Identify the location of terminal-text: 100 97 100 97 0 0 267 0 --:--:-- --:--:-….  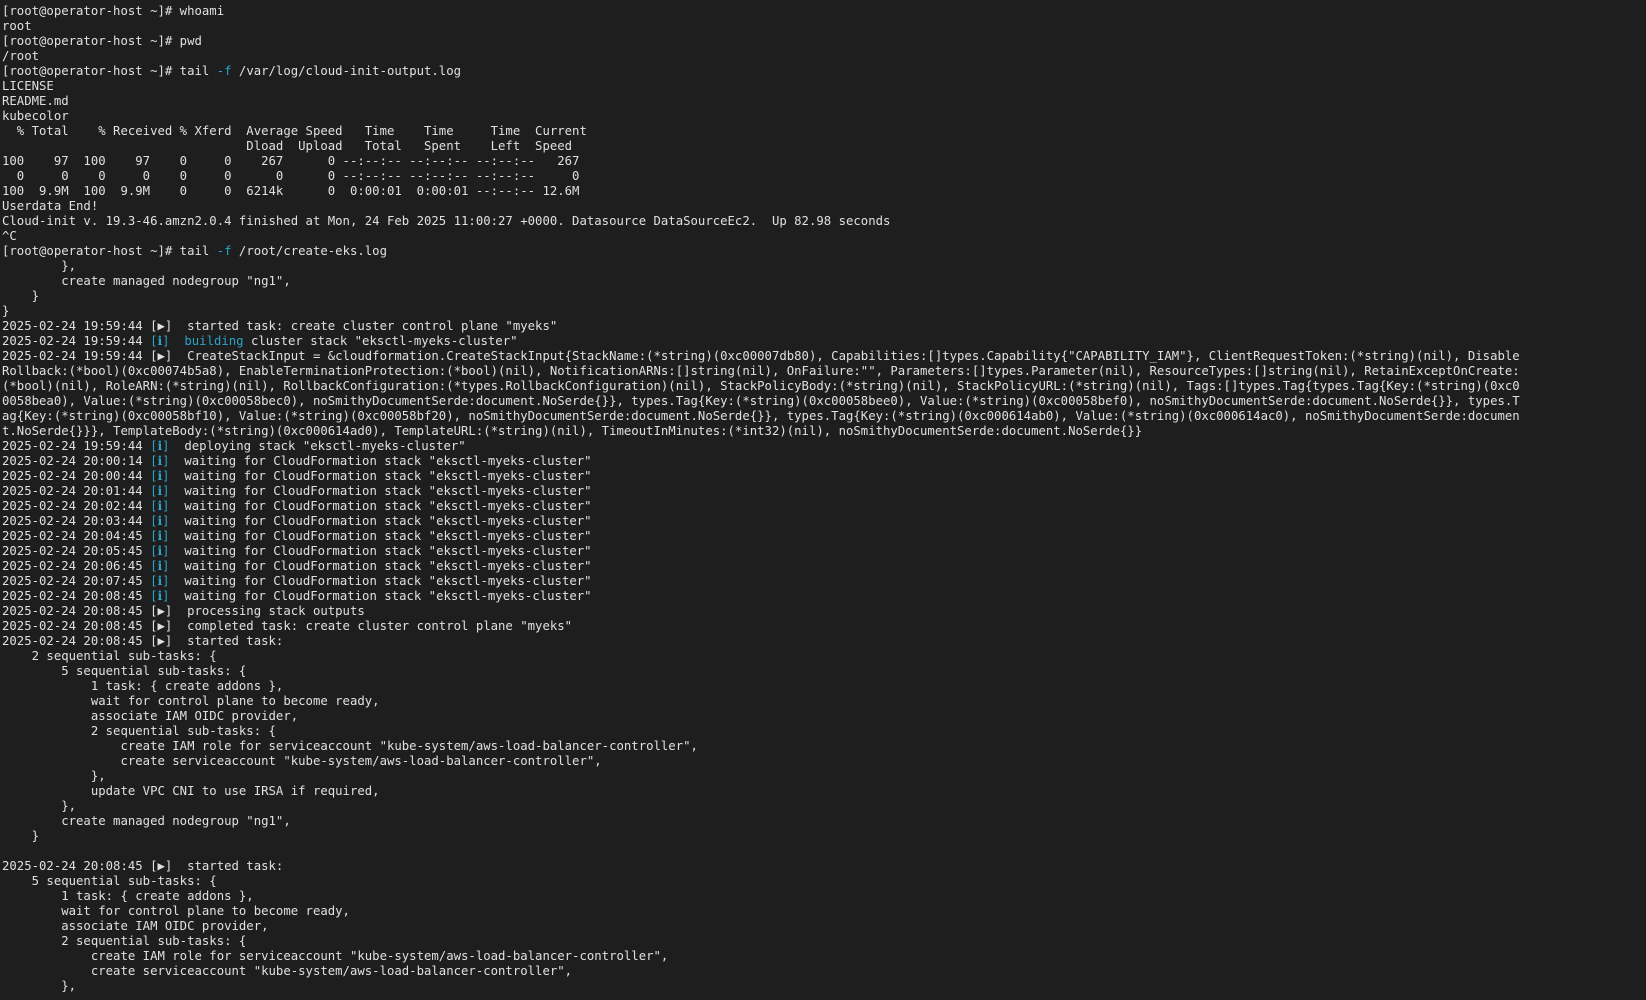
(291, 161).